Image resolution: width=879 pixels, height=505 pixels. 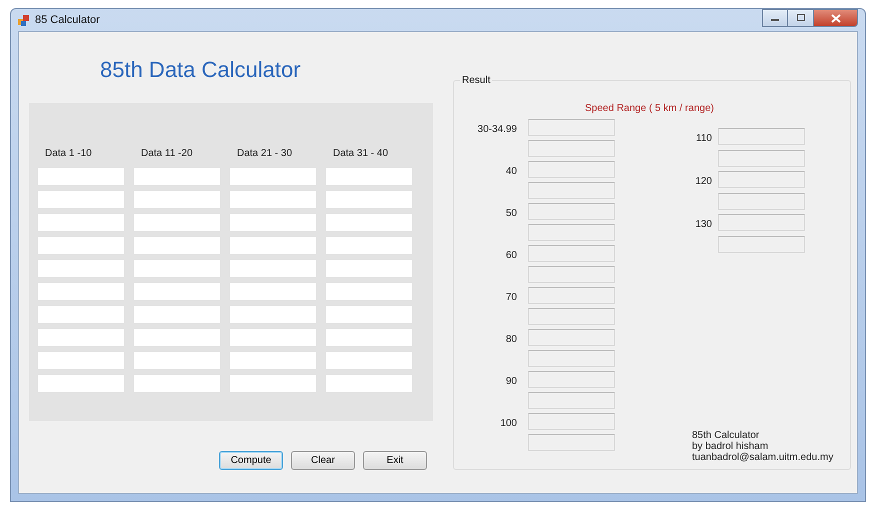 What do you see at coordinates (69, 154) in the screenshot?
I see `column-header: Data 1 -10` at bounding box center [69, 154].